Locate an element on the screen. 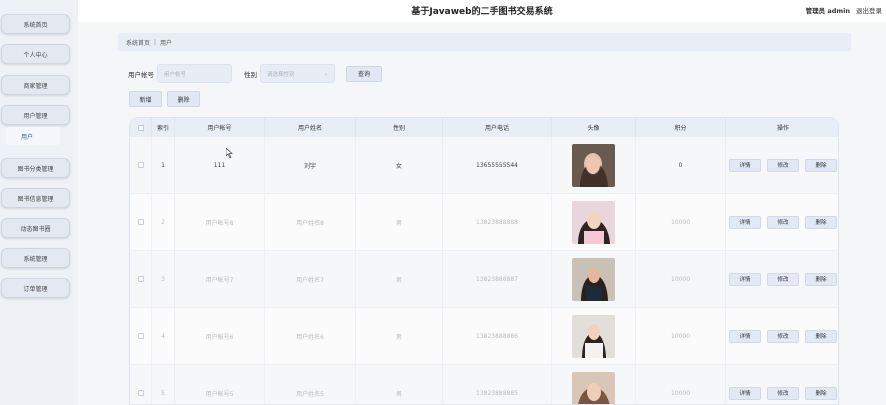  index-cell: 3 is located at coordinates (163, 279).